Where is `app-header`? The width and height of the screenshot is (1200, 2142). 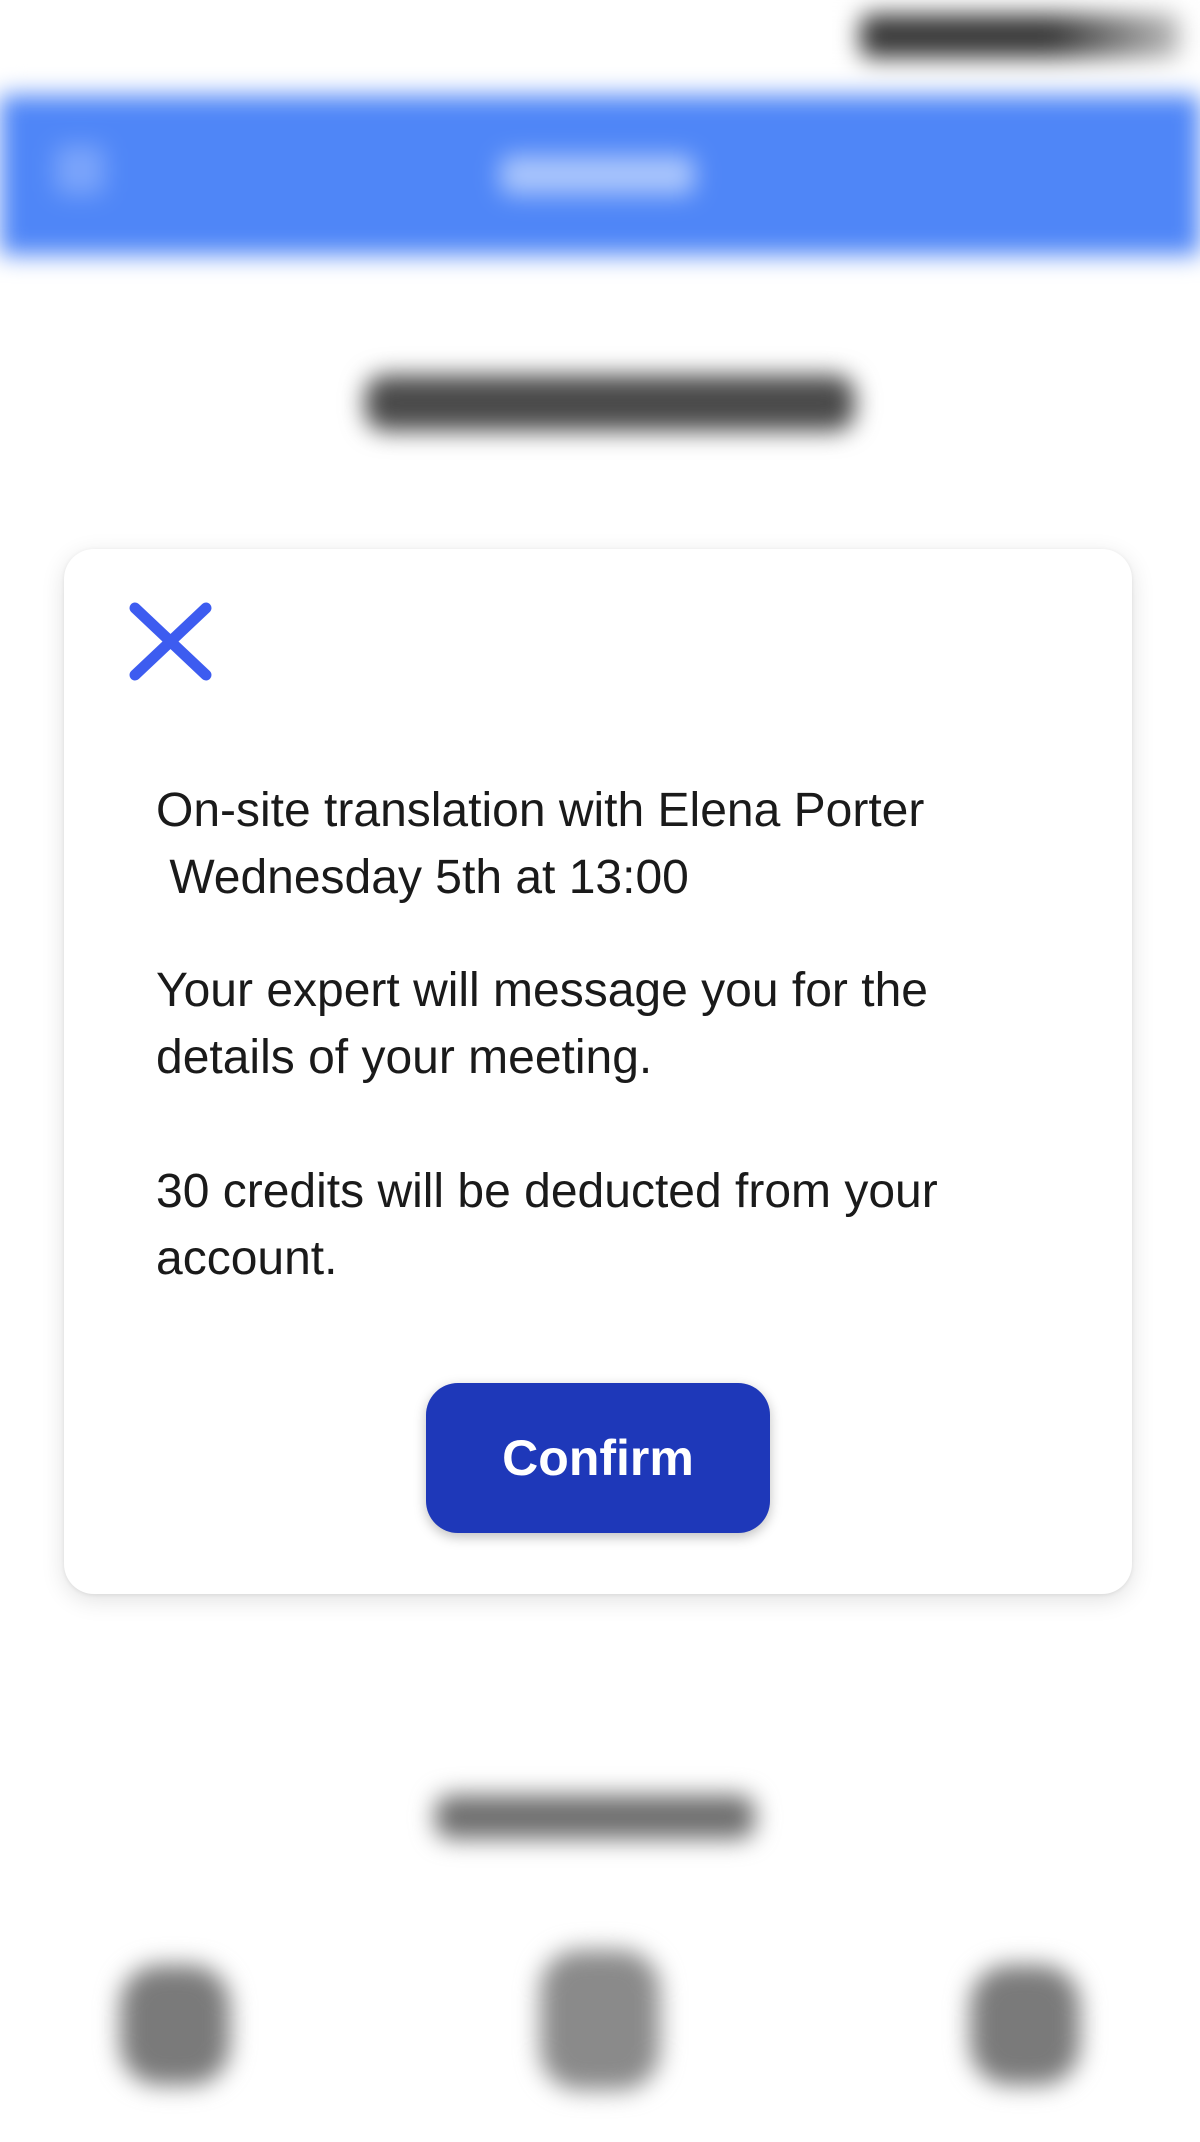
app-header is located at coordinates (600, 175).